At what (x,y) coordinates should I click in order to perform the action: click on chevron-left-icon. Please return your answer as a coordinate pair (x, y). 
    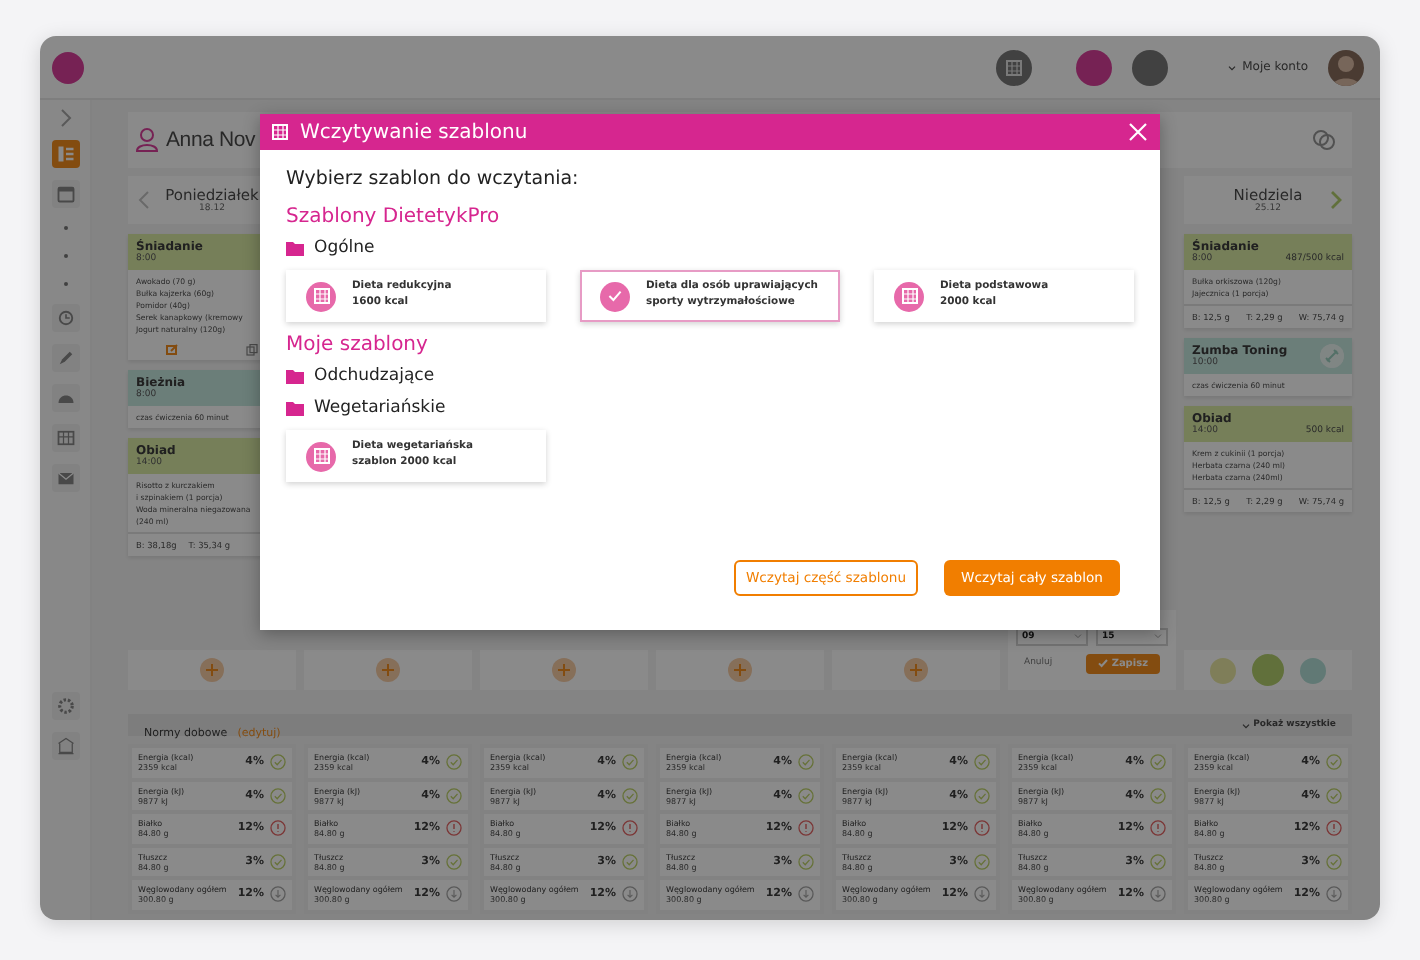
    Looking at the image, I should click on (144, 200).